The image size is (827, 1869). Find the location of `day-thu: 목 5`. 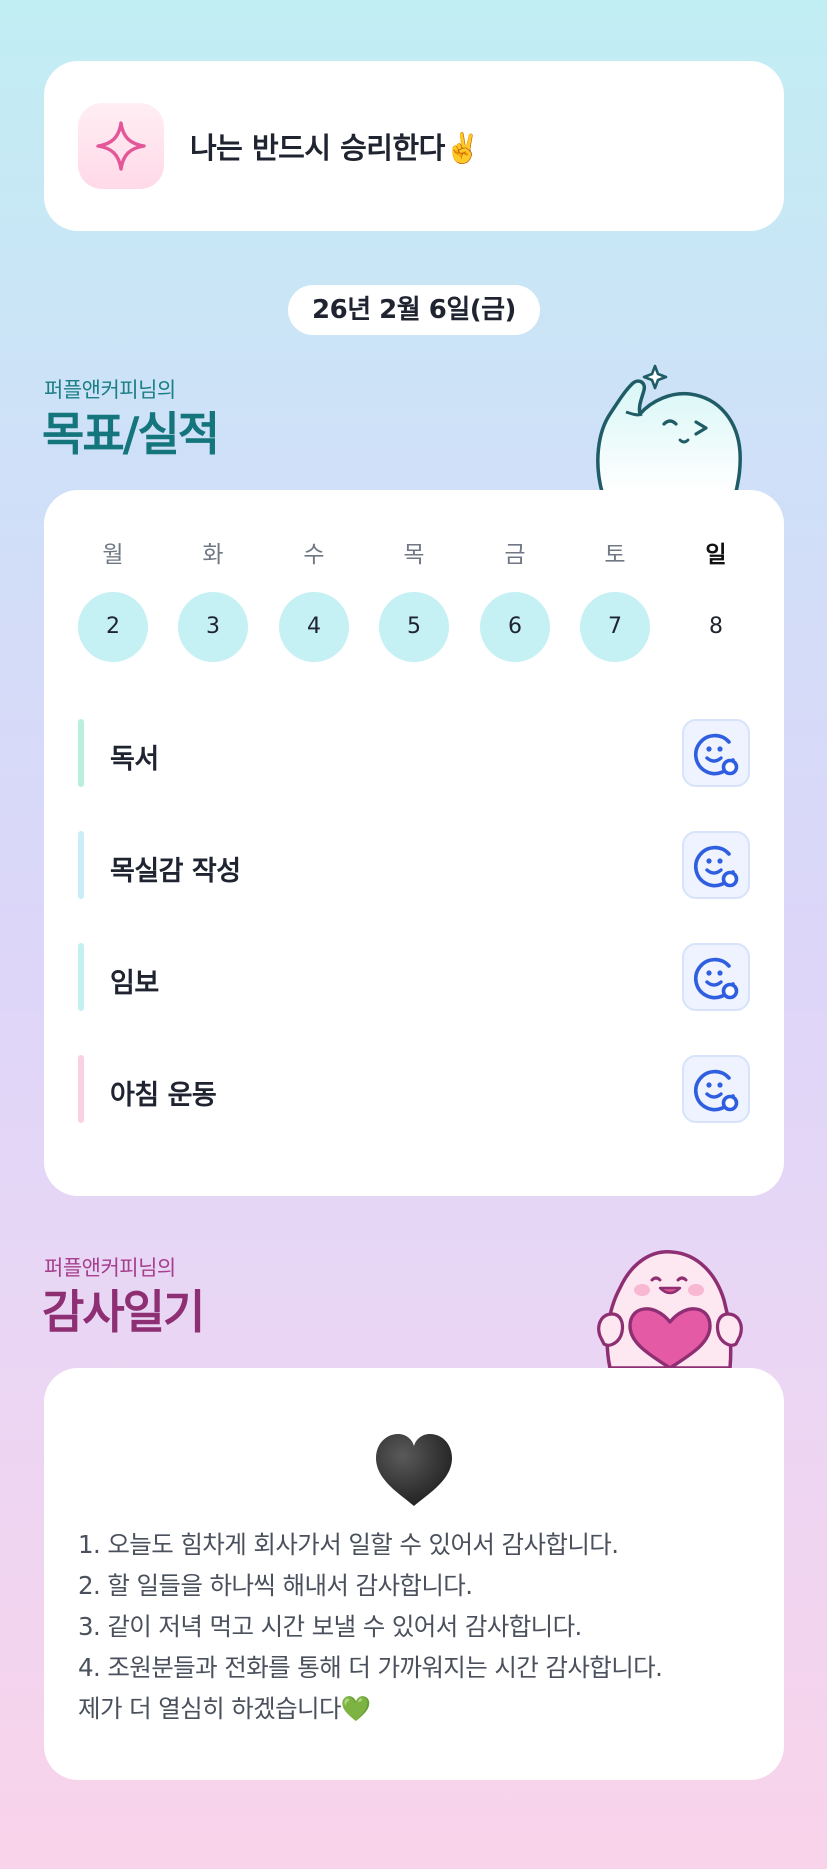

day-thu: 목 5 is located at coordinates (414, 601).